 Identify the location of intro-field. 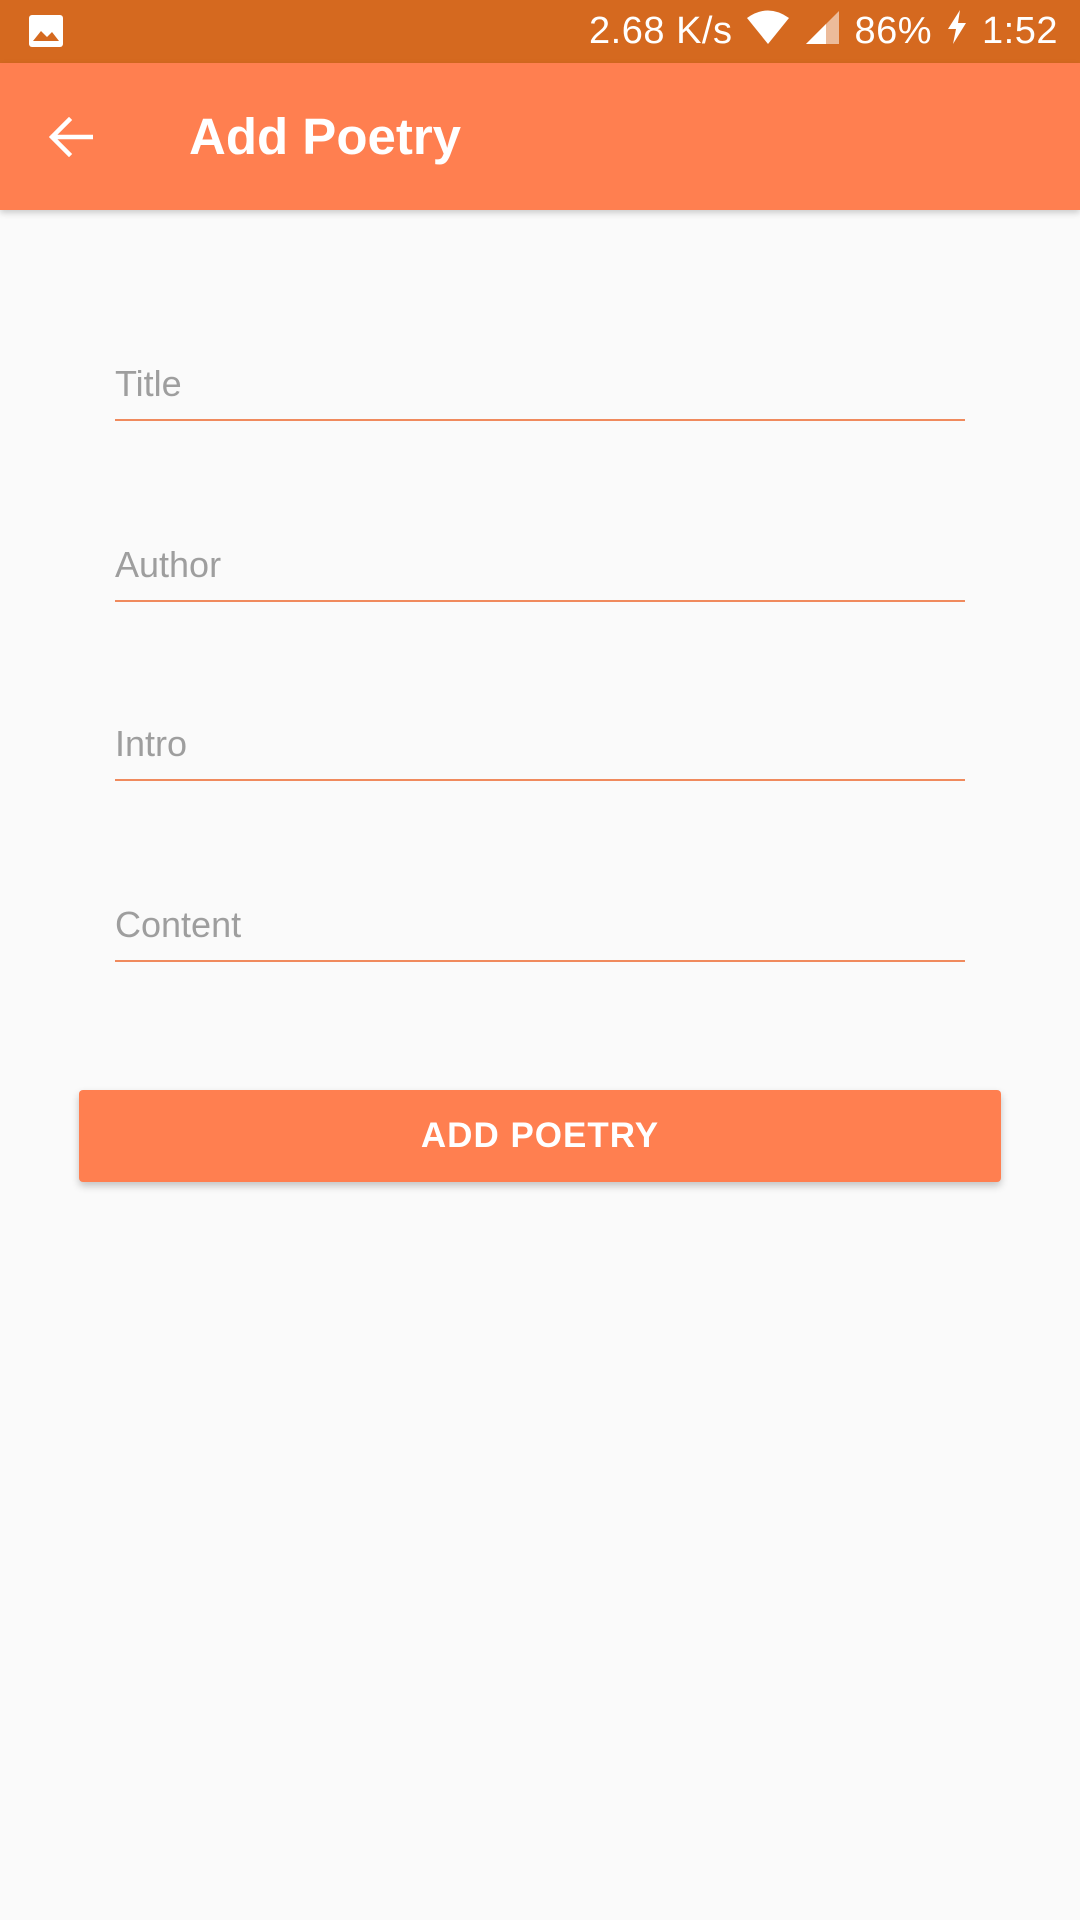
(540, 741).